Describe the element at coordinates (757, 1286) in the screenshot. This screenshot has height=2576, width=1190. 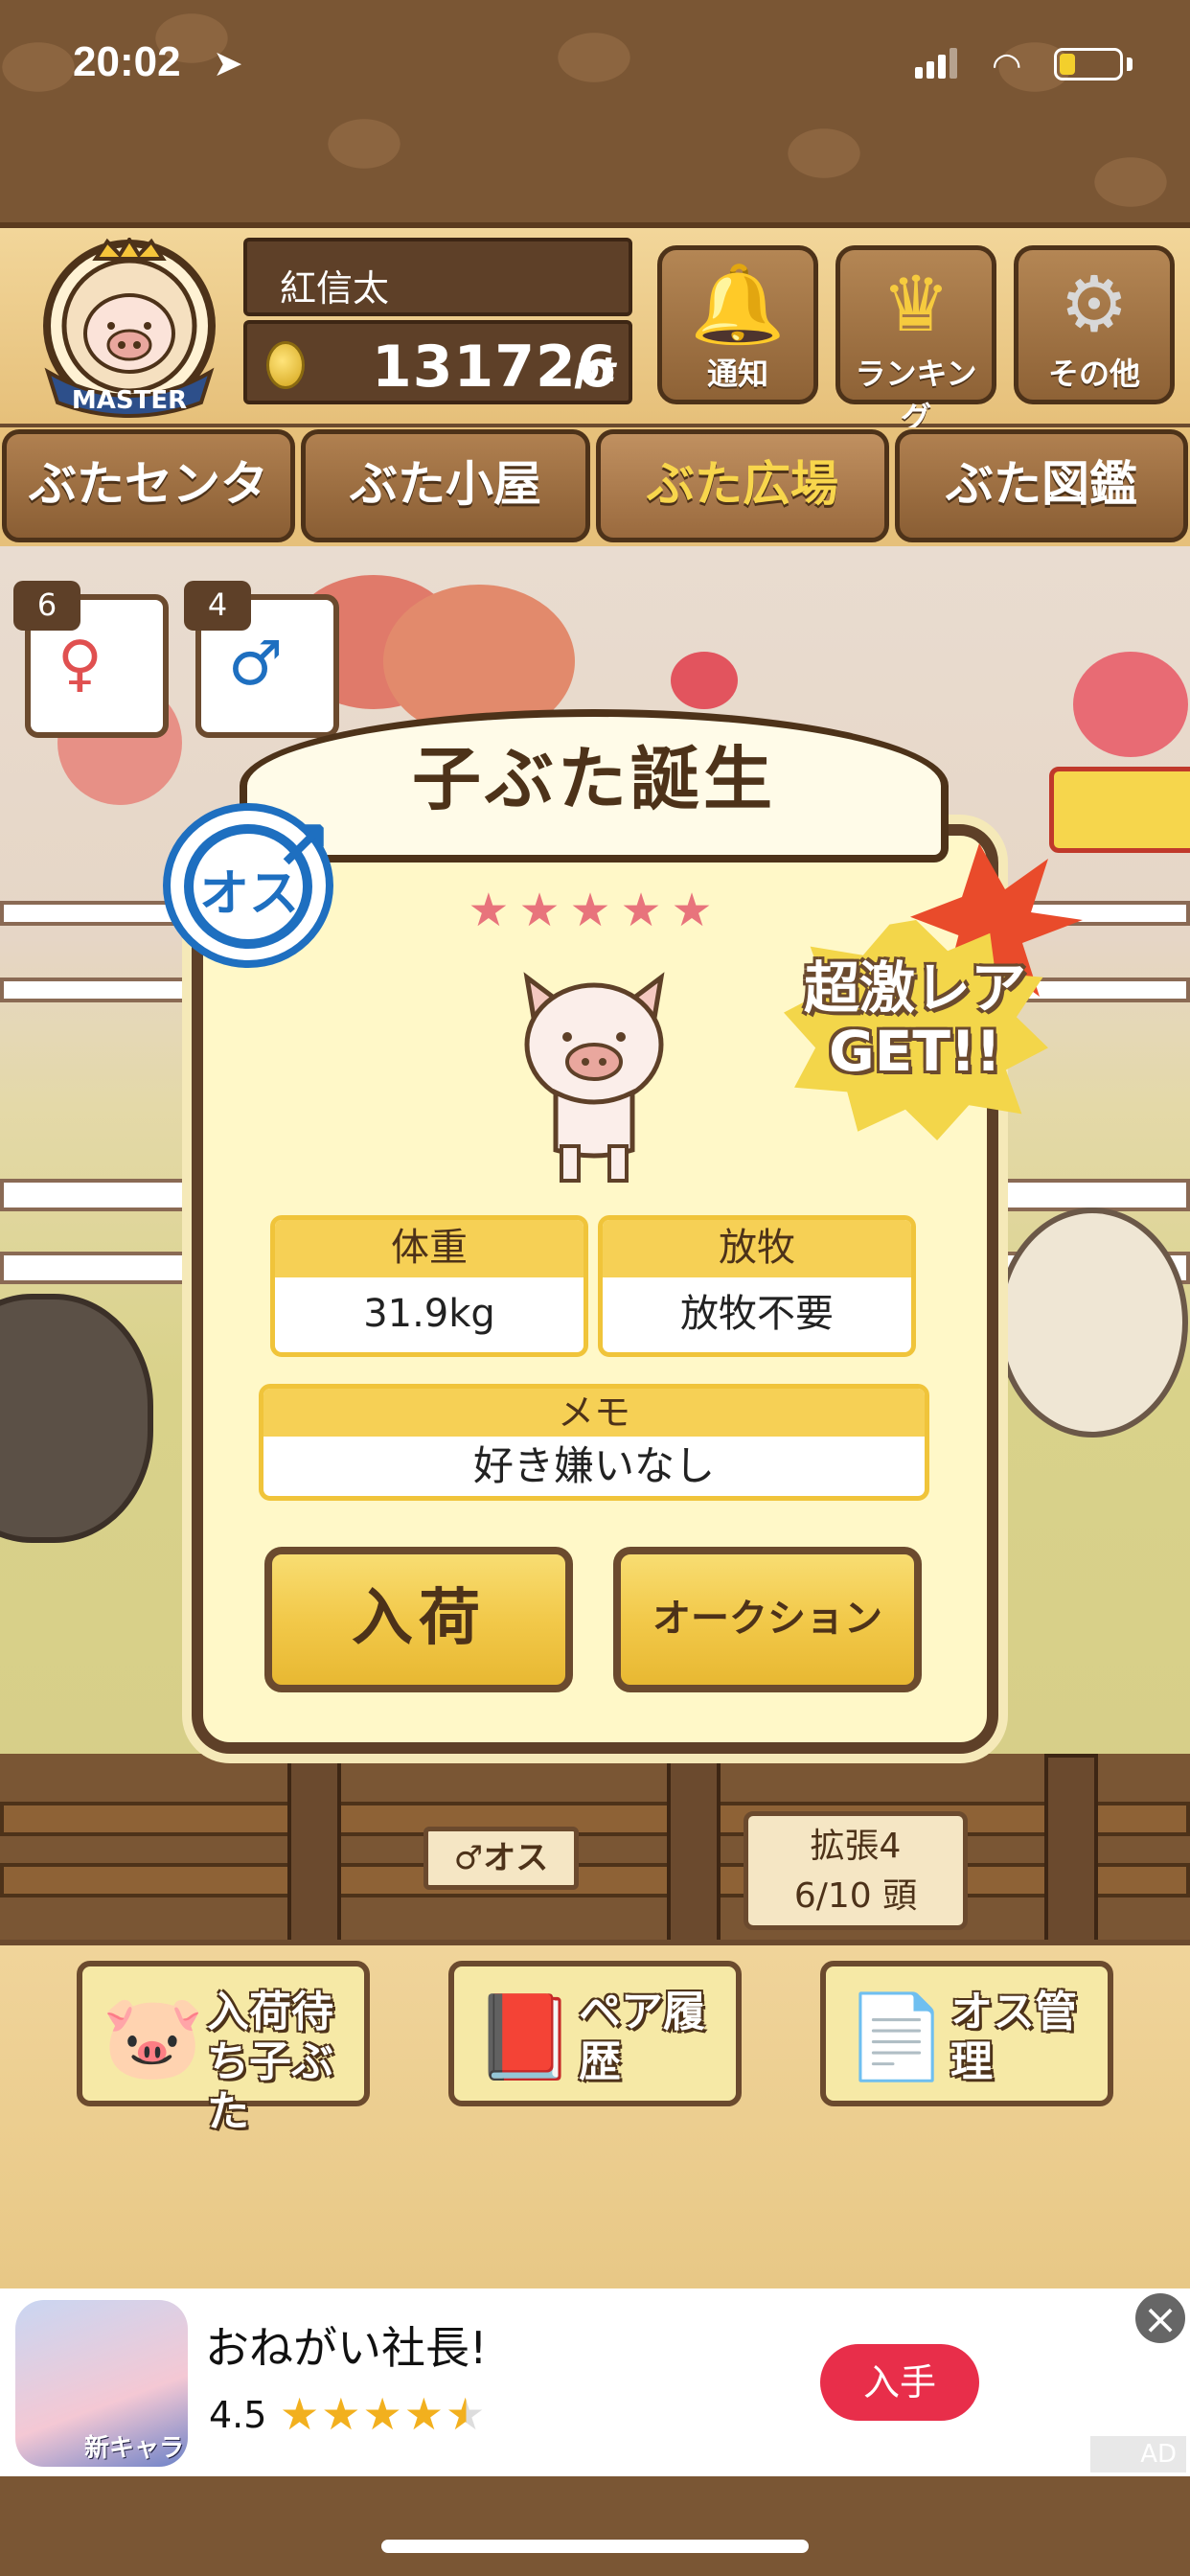
I see `grazing-box: 放牧 放牧不要` at that location.